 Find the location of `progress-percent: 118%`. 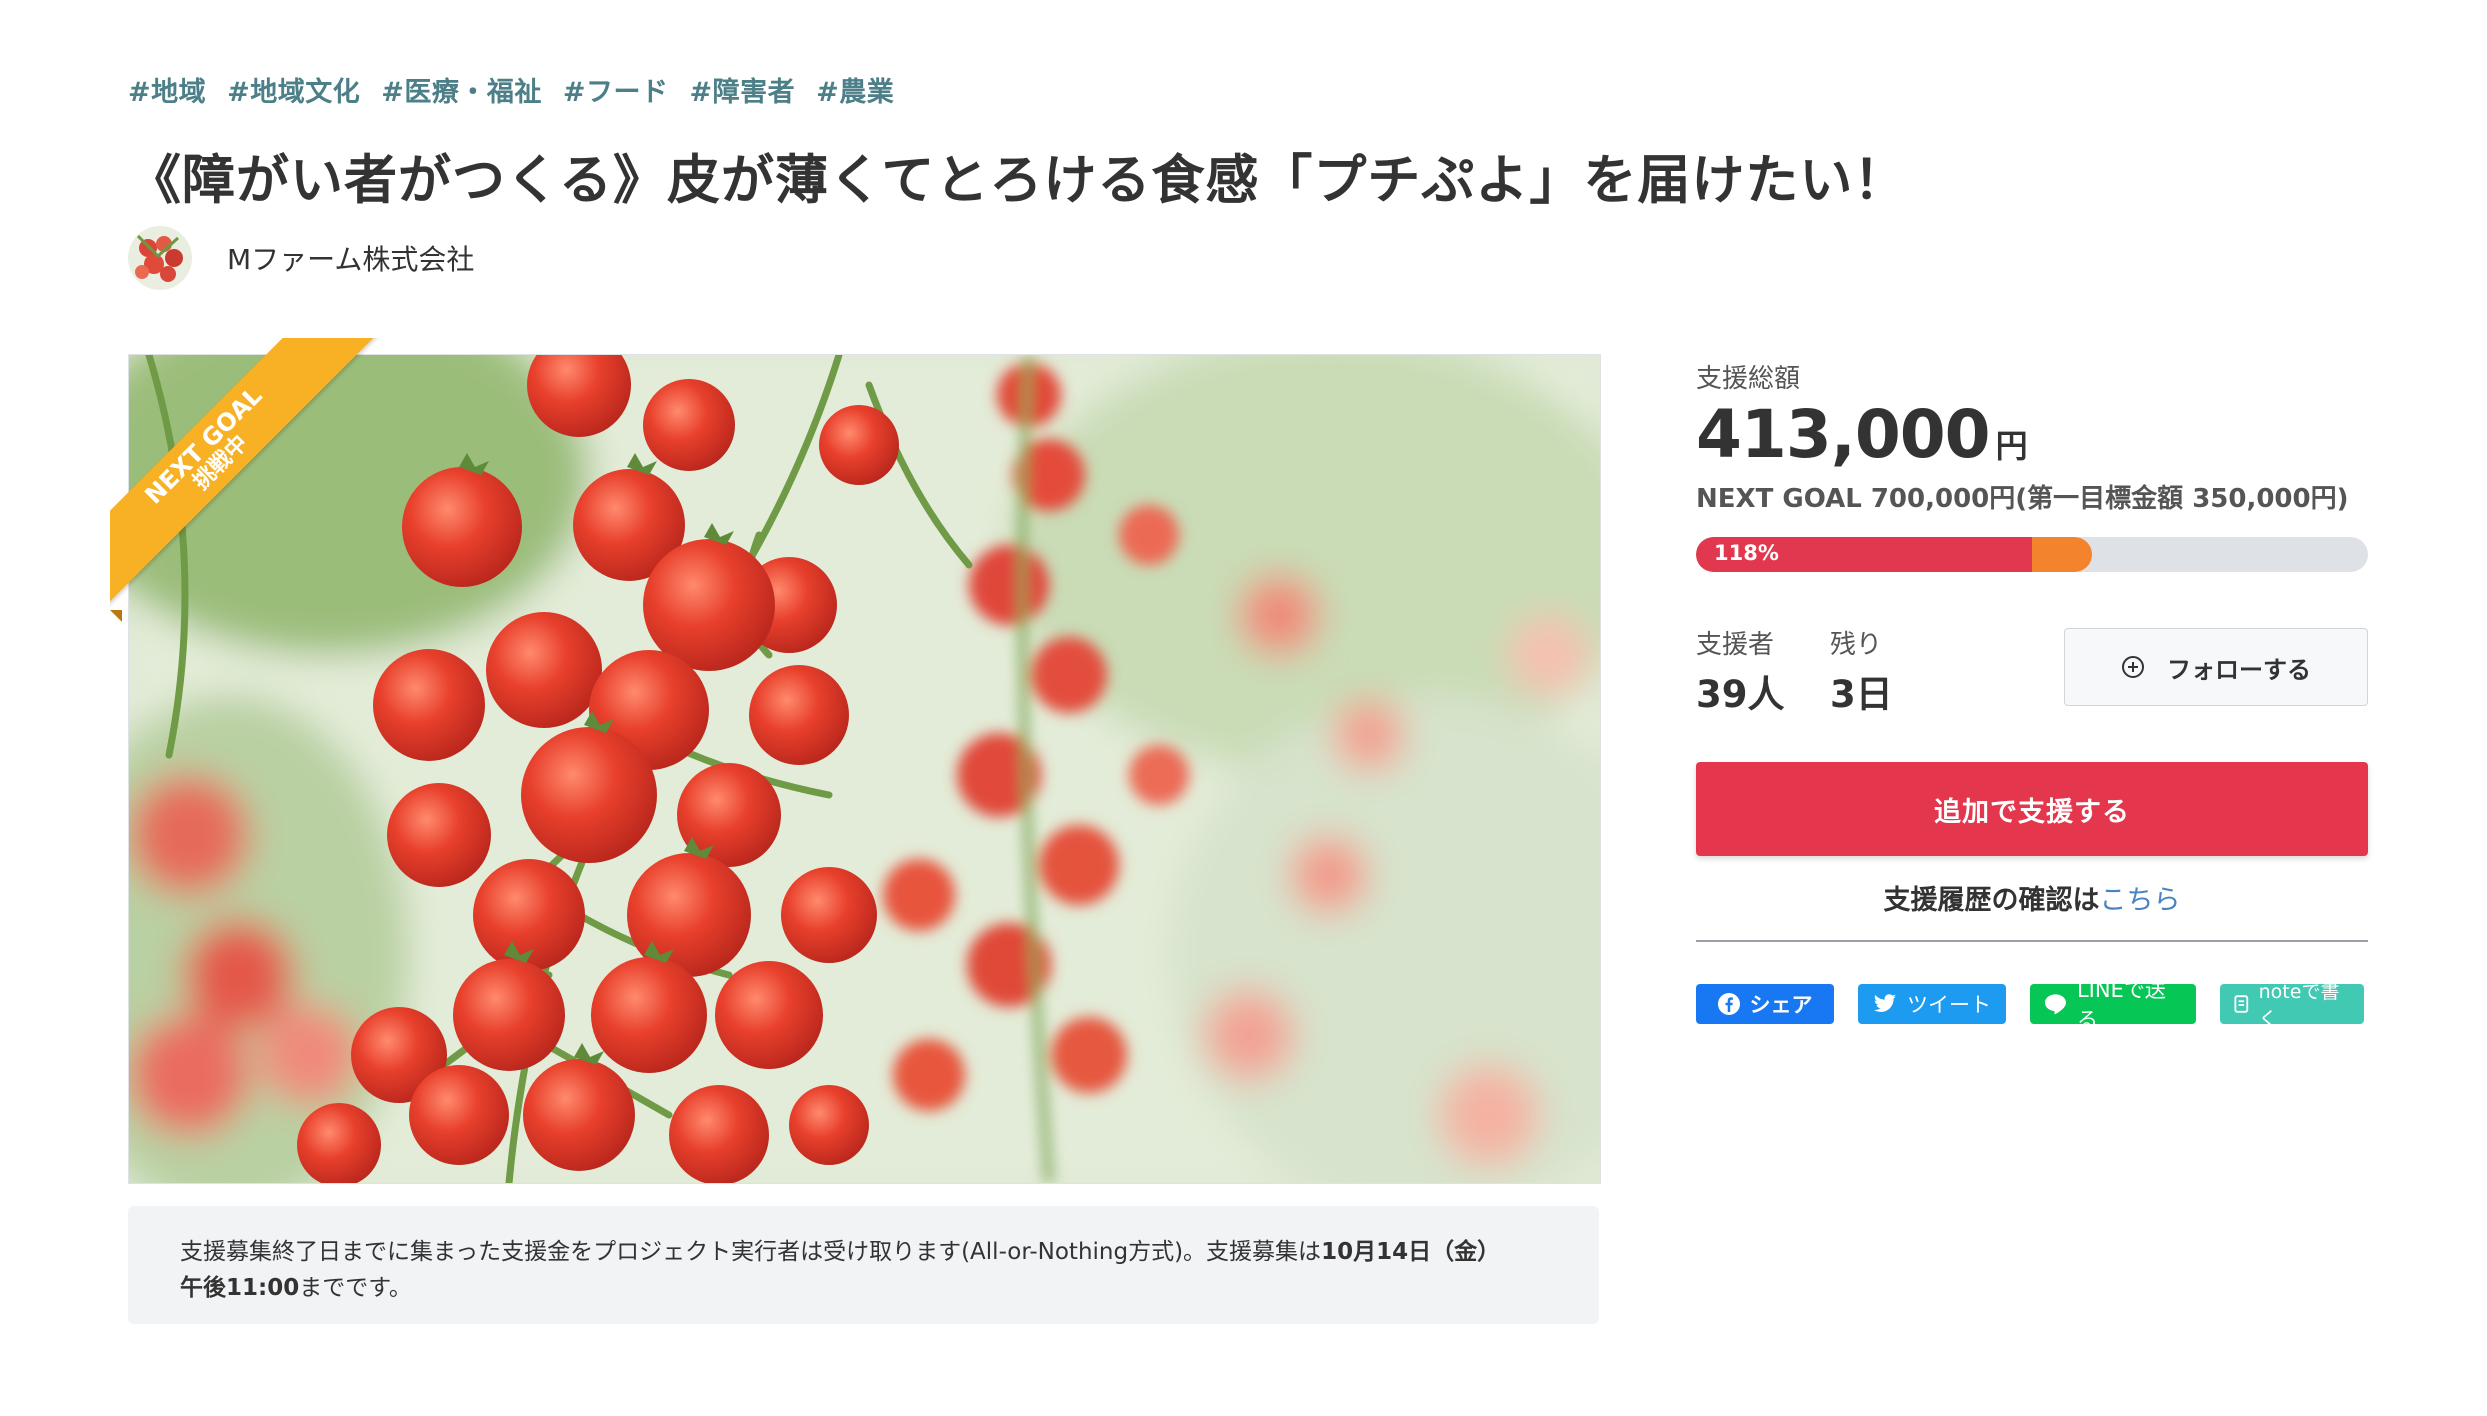

progress-percent: 118% is located at coordinates (1746, 553).